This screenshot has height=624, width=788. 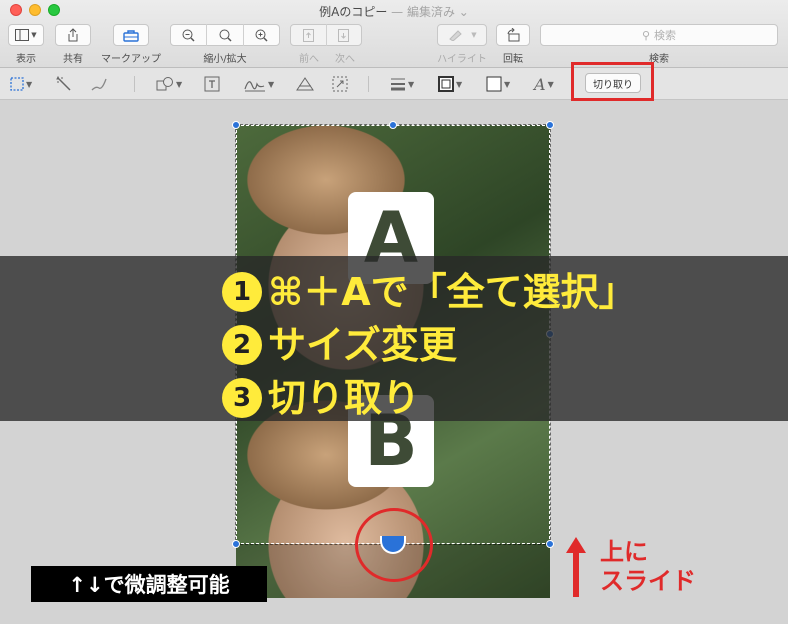 I want to click on shapes-icon, so click(x=164, y=84).